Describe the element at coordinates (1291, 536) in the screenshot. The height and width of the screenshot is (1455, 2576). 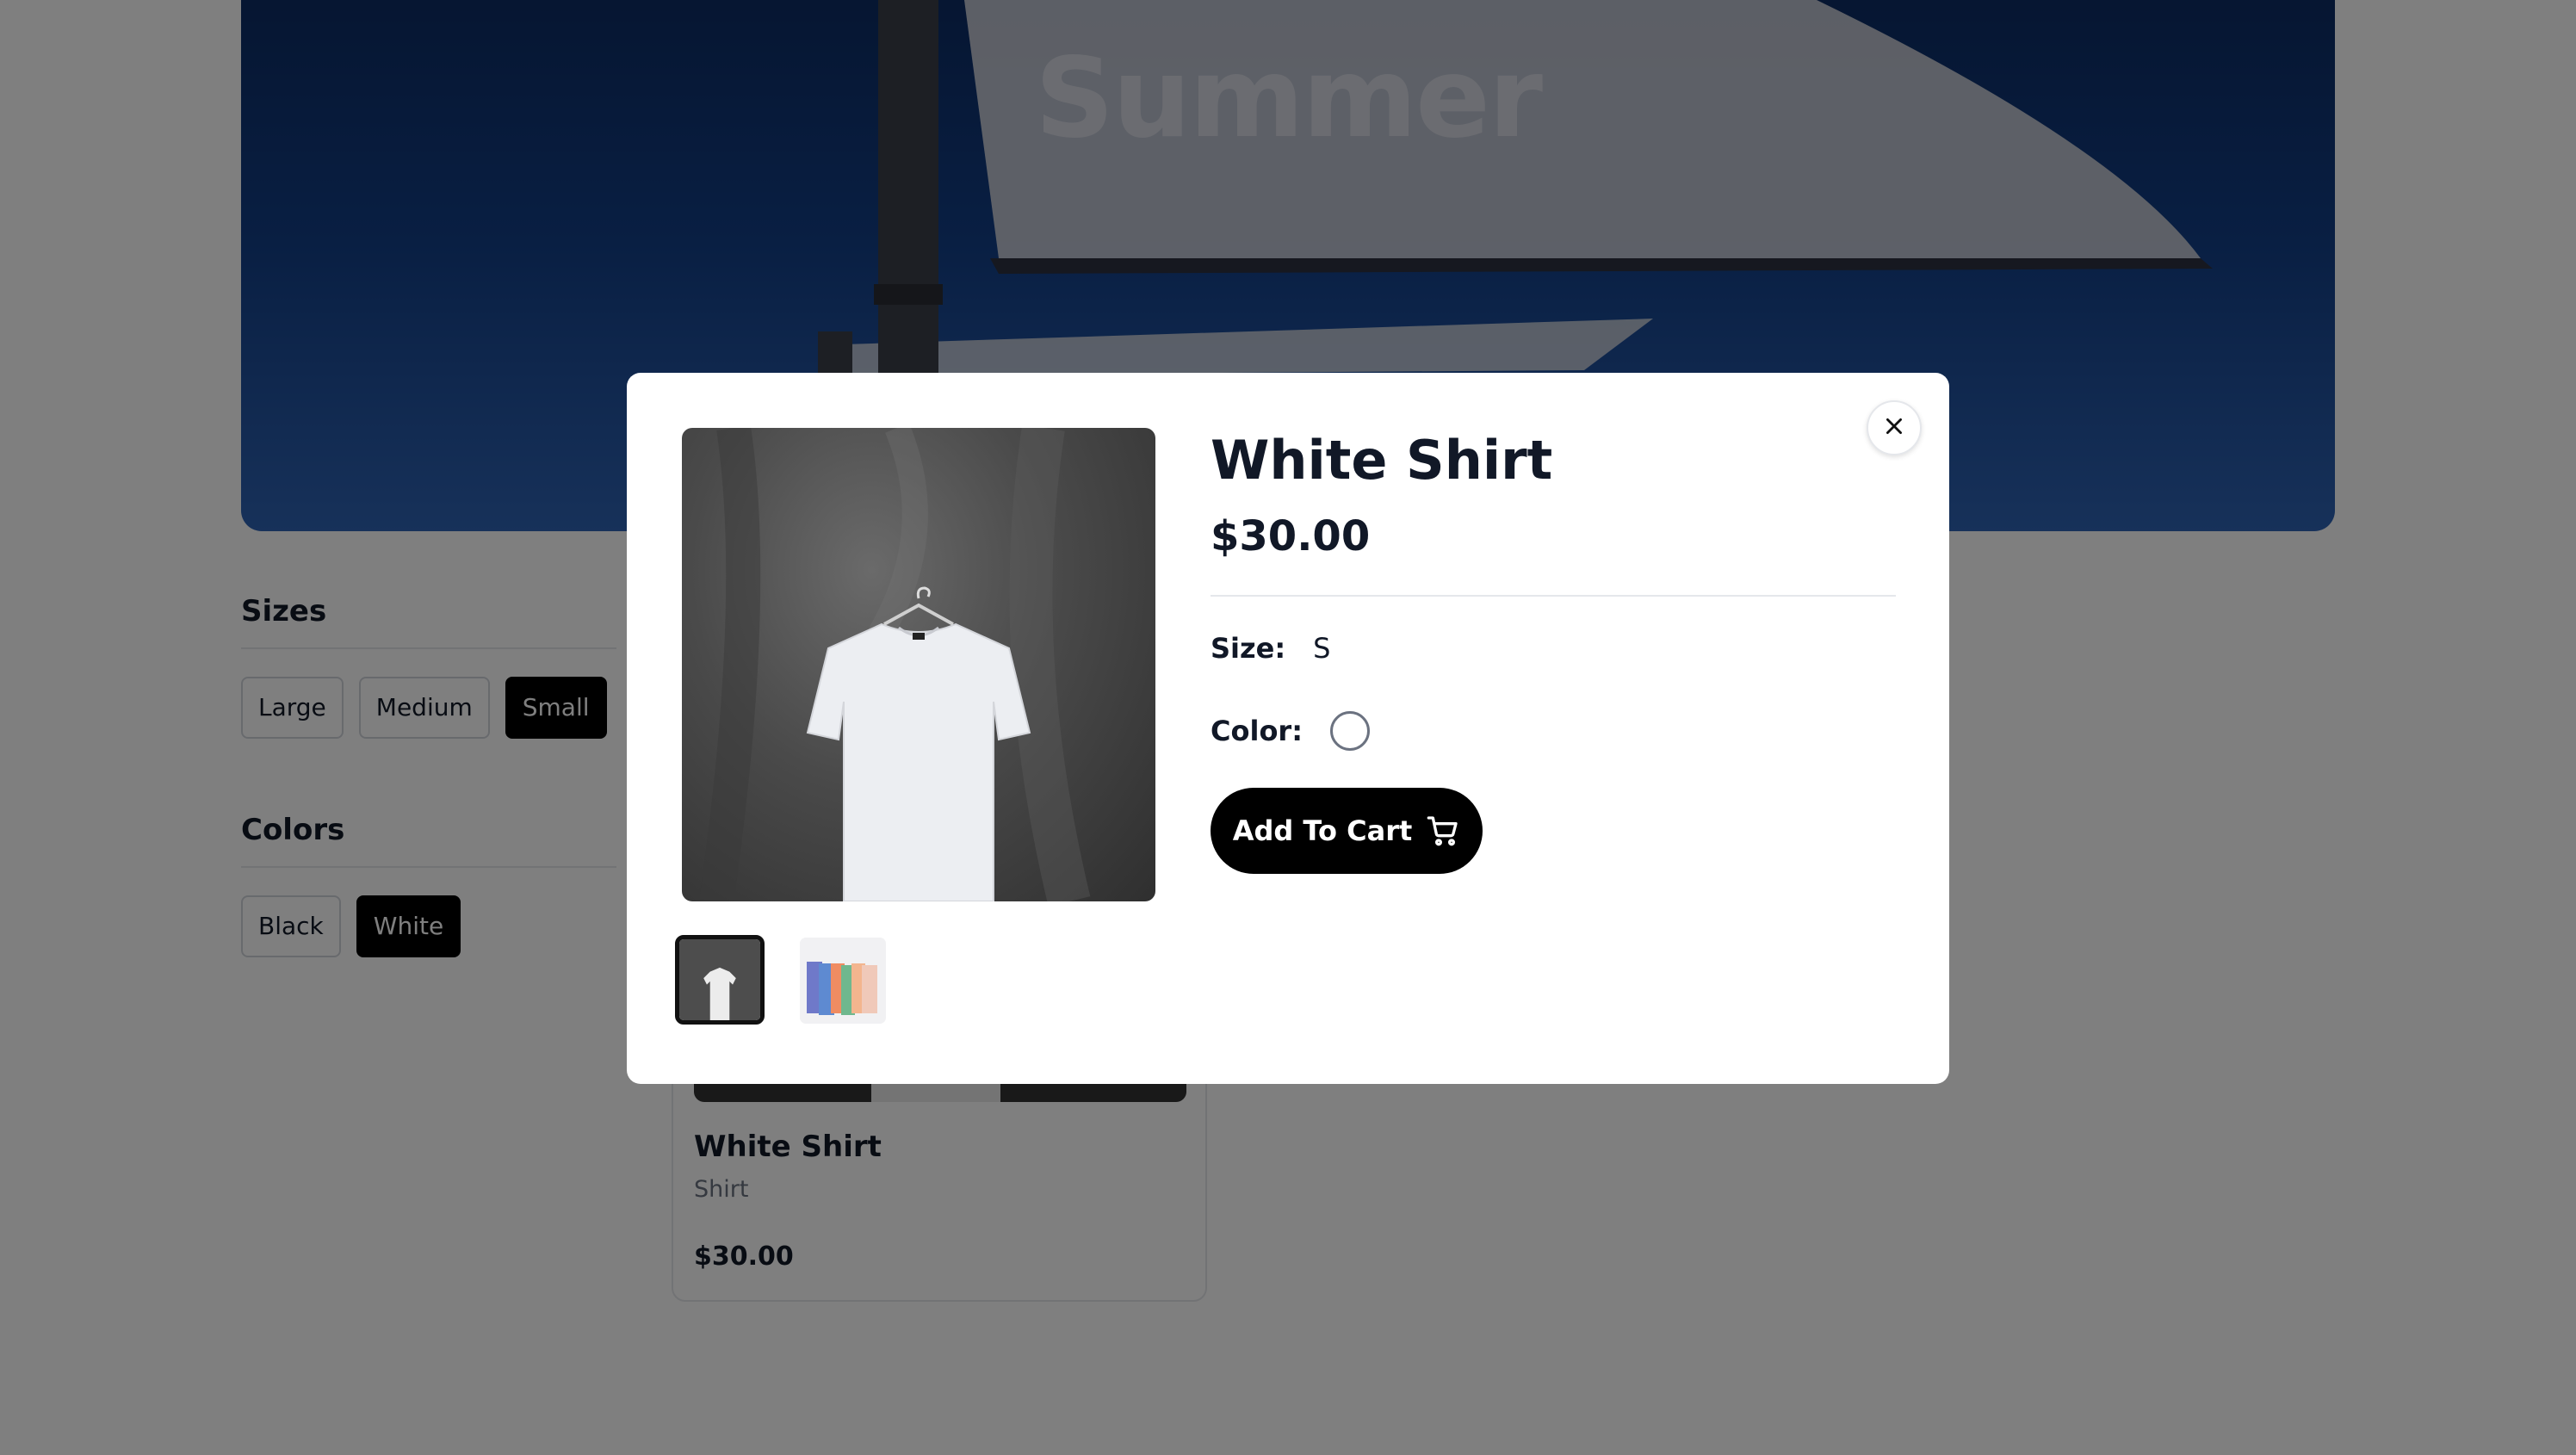
I see `product-price: $30.00` at that location.